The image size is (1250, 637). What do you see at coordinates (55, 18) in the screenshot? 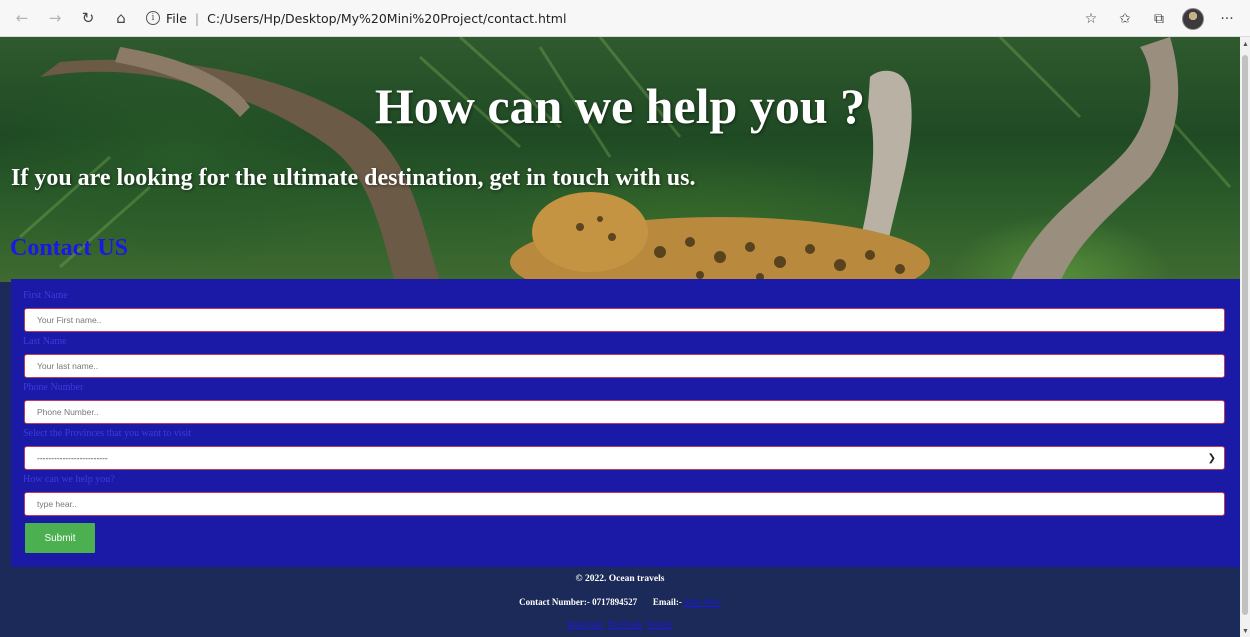
I see `forward-arrow-icon: →` at bounding box center [55, 18].